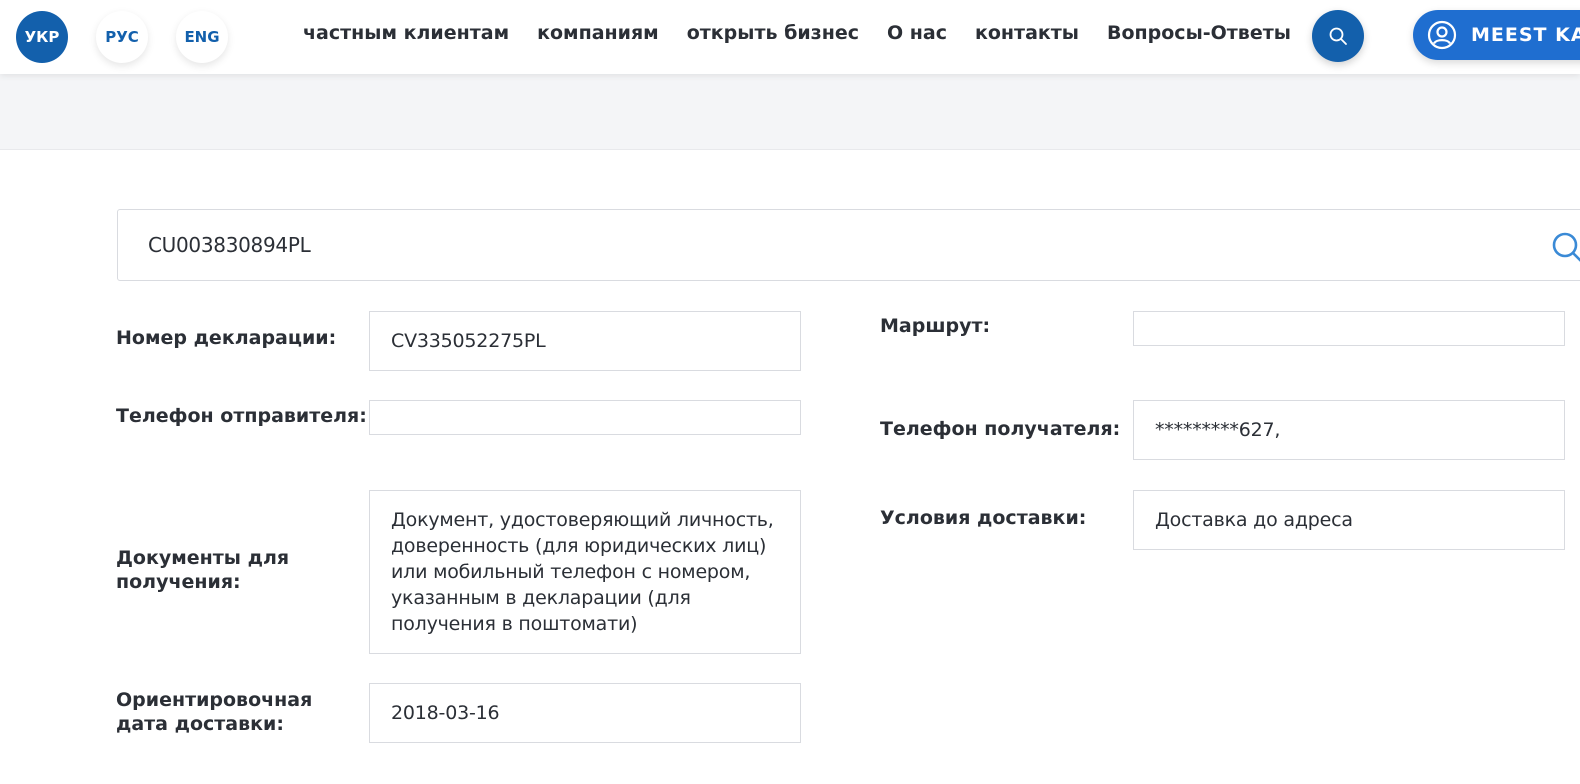 The height and width of the screenshot is (784, 1580). Describe the element at coordinates (1349, 520) in the screenshot. I see `delivery-terms-field: Доставка до адреса` at that location.